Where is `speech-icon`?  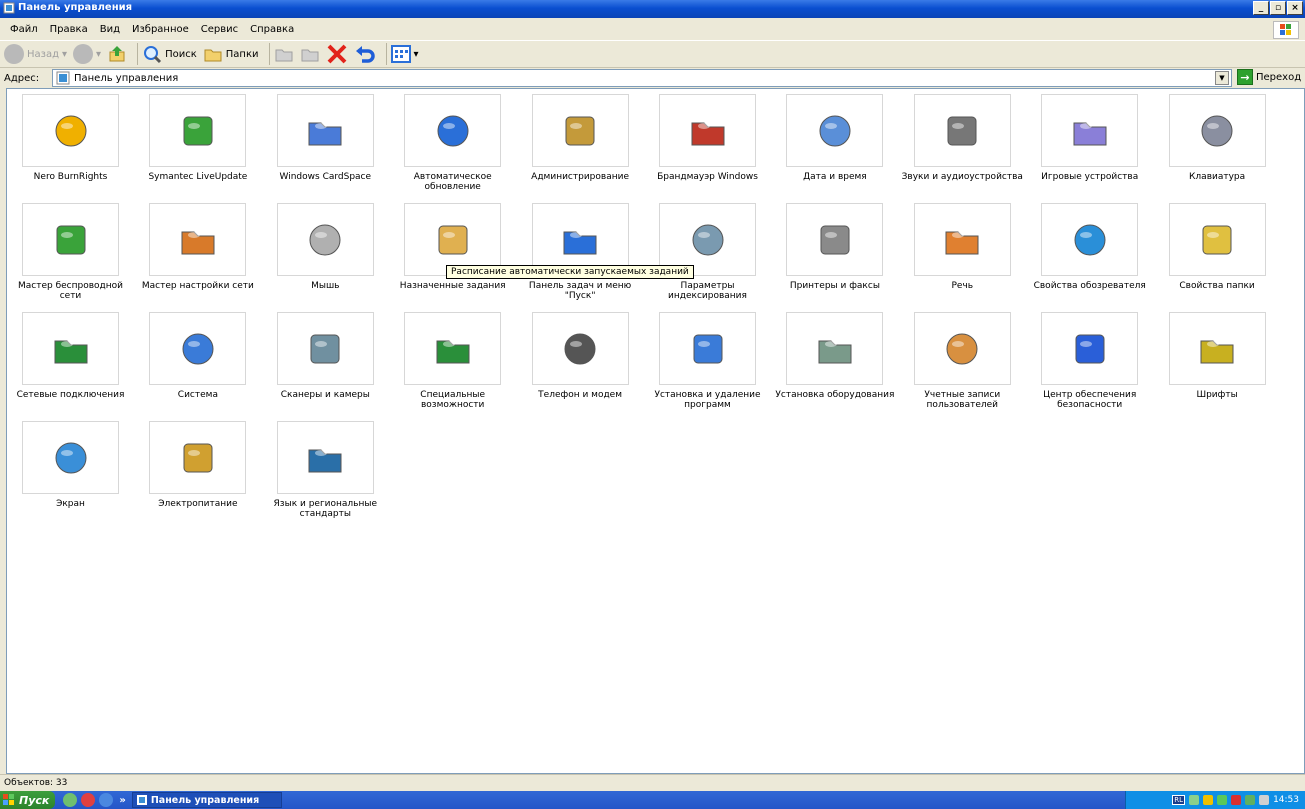 speech-icon is located at coordinates (962, 242).